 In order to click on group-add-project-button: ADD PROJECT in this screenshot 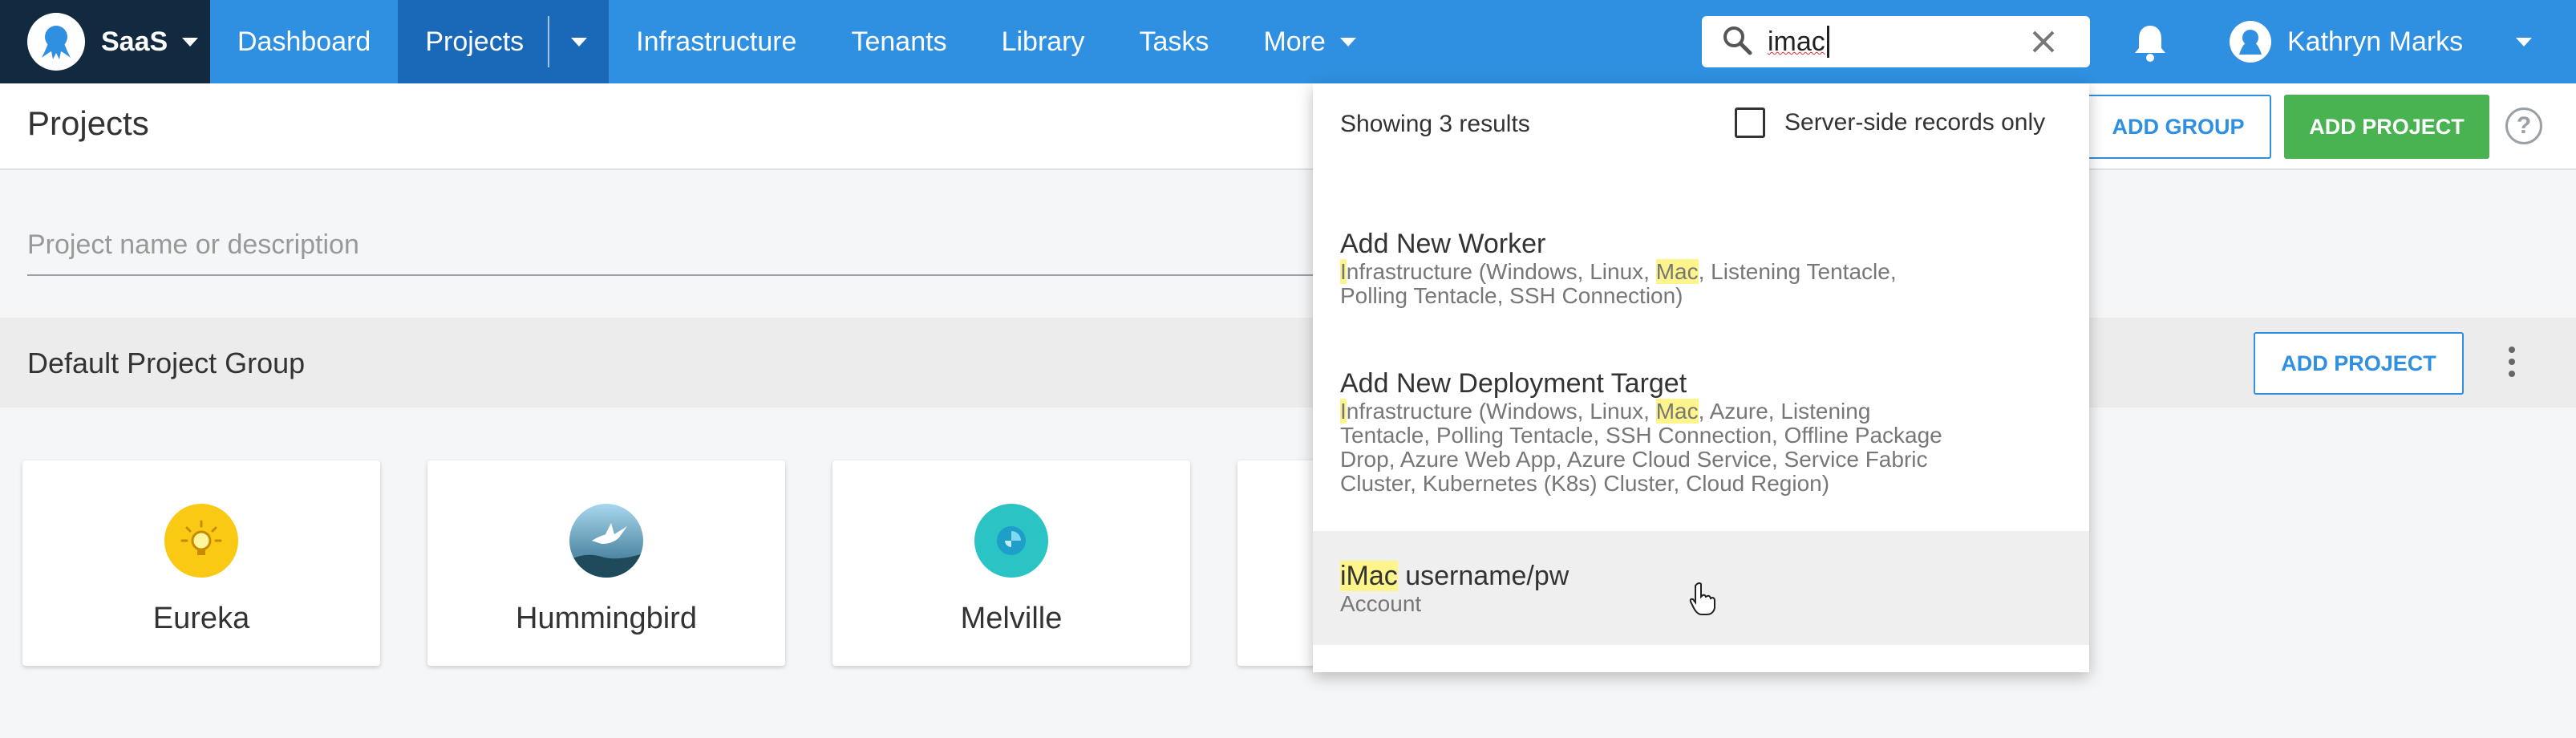, I will do `click(2359, 363)`.